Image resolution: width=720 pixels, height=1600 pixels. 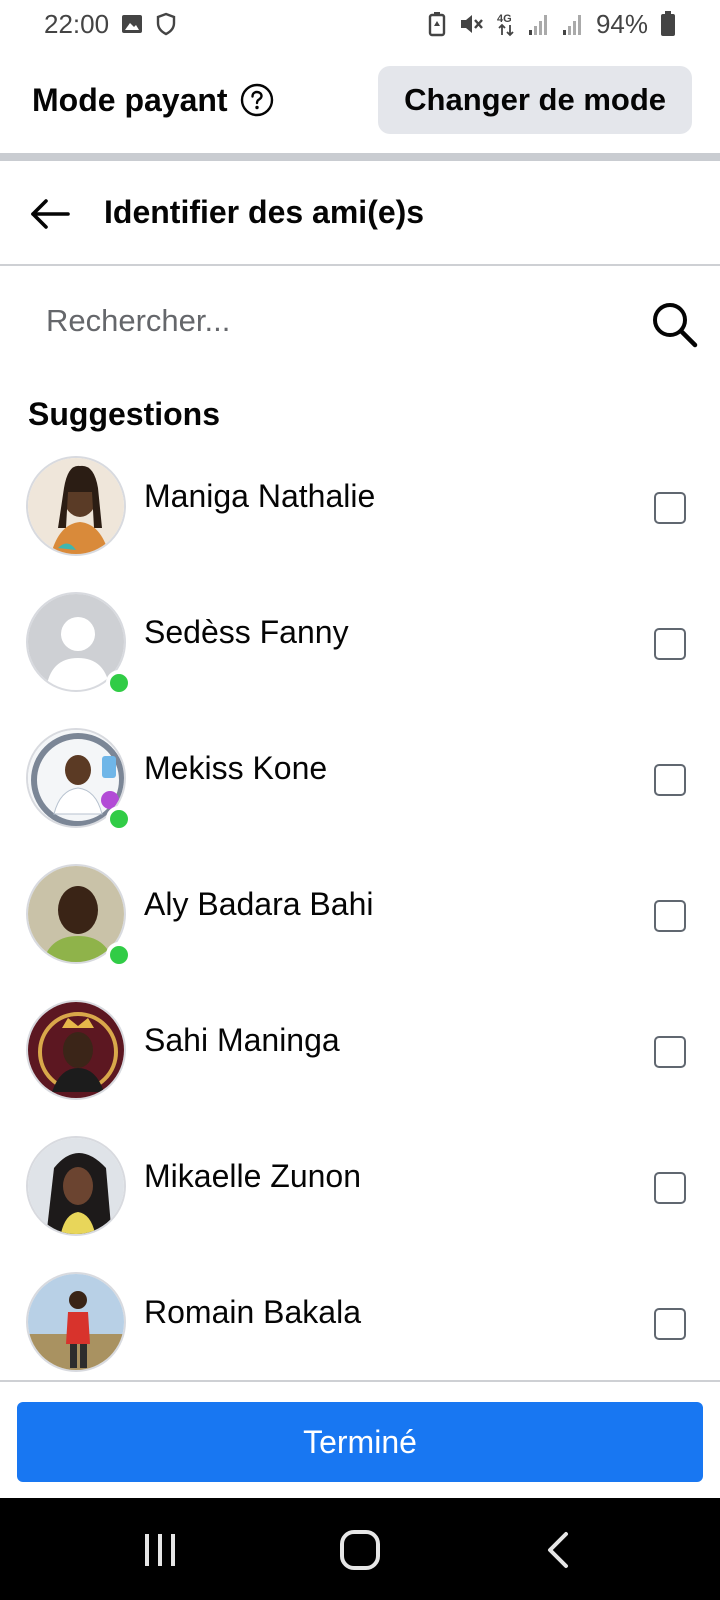 I want to click on android-nav-bar, so click(x=360, y=1549).